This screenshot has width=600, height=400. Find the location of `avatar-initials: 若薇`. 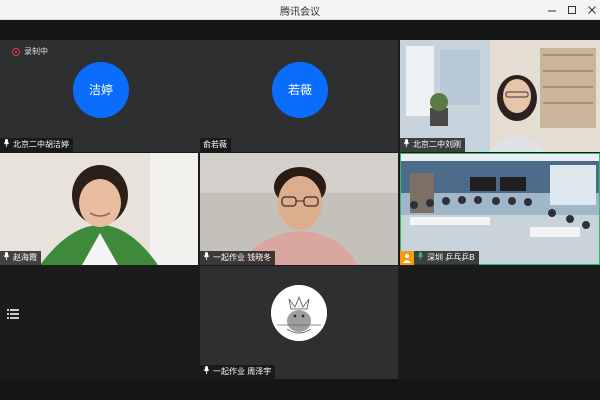

avatar-initials: 若薇 is located at coordinates (299, 90).